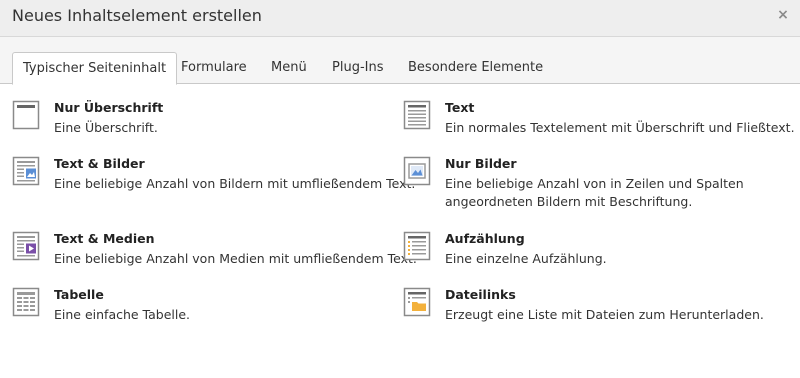  What do you see at coordinates (79, 294) in the screenshot?
I see `element-name: Tabelle` at bounding box center [79, 294].